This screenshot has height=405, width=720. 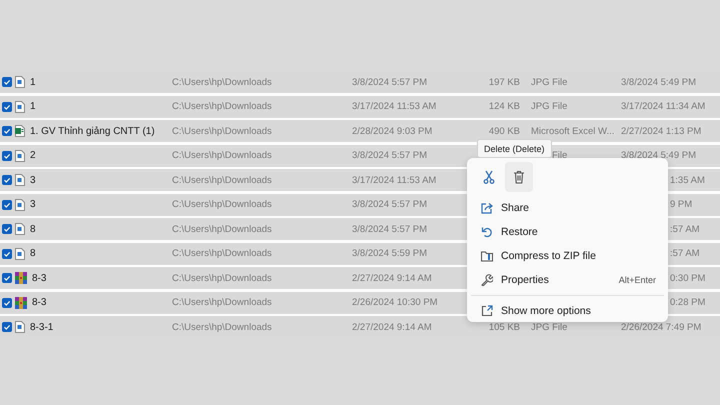 What do you see at coordinates (548, 256) in the screenshot?
I see `menu-label: Compress to ZIP file` at bounding box center [548, 256].